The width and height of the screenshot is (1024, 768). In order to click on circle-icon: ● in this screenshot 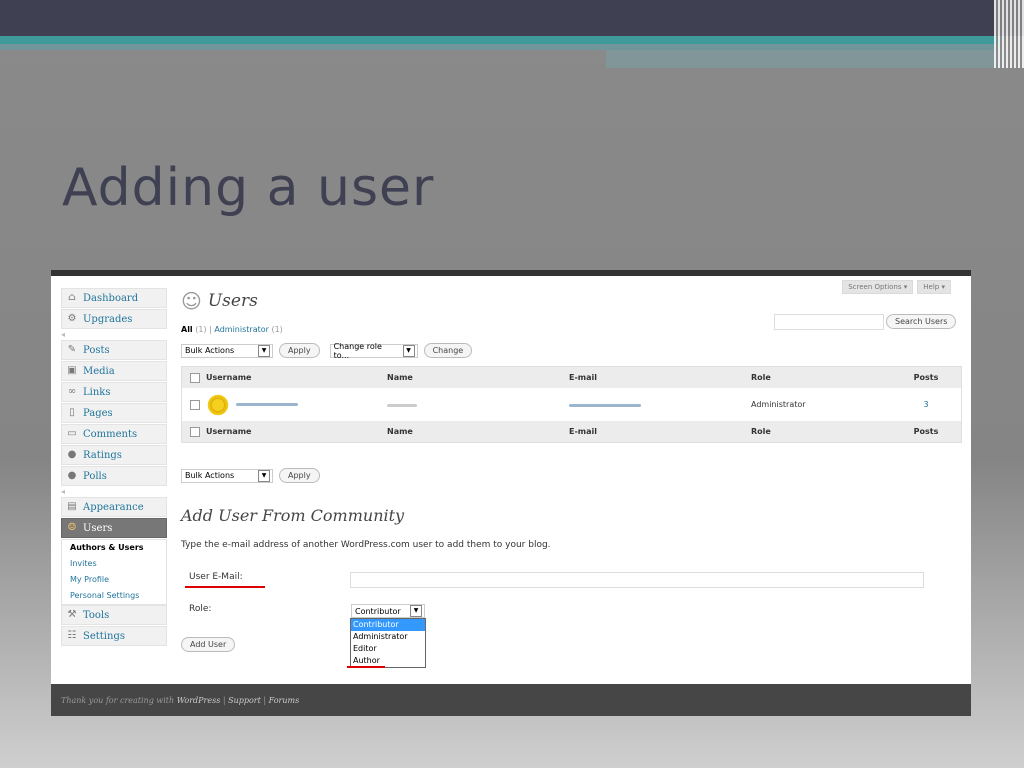, I will do `click(72, 454)`.